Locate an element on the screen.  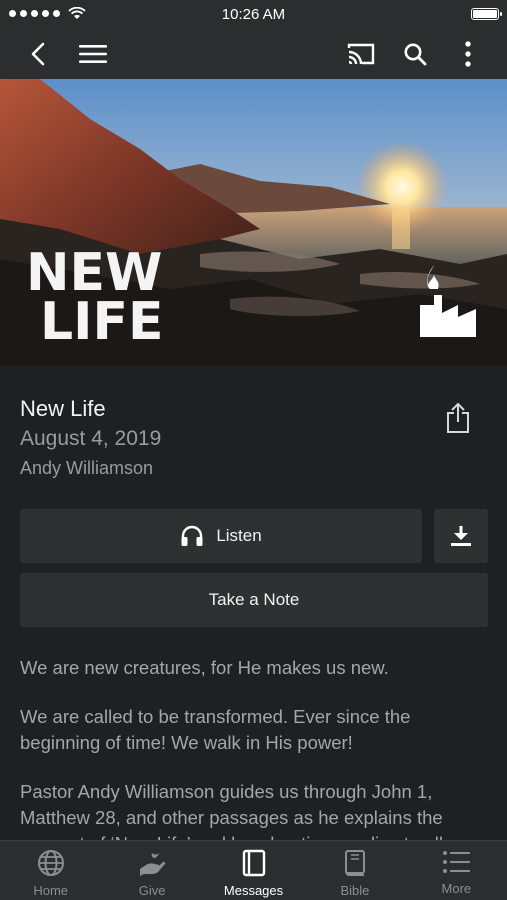
list-icon is located at coordinates (457, 862).